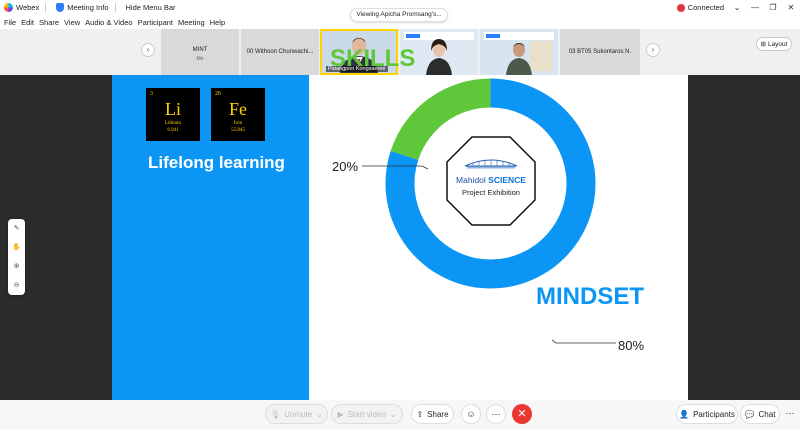 This screenshot has width=800, height=429. I want to click on menu-audio-video: Audio & Video, so click(108, 22).